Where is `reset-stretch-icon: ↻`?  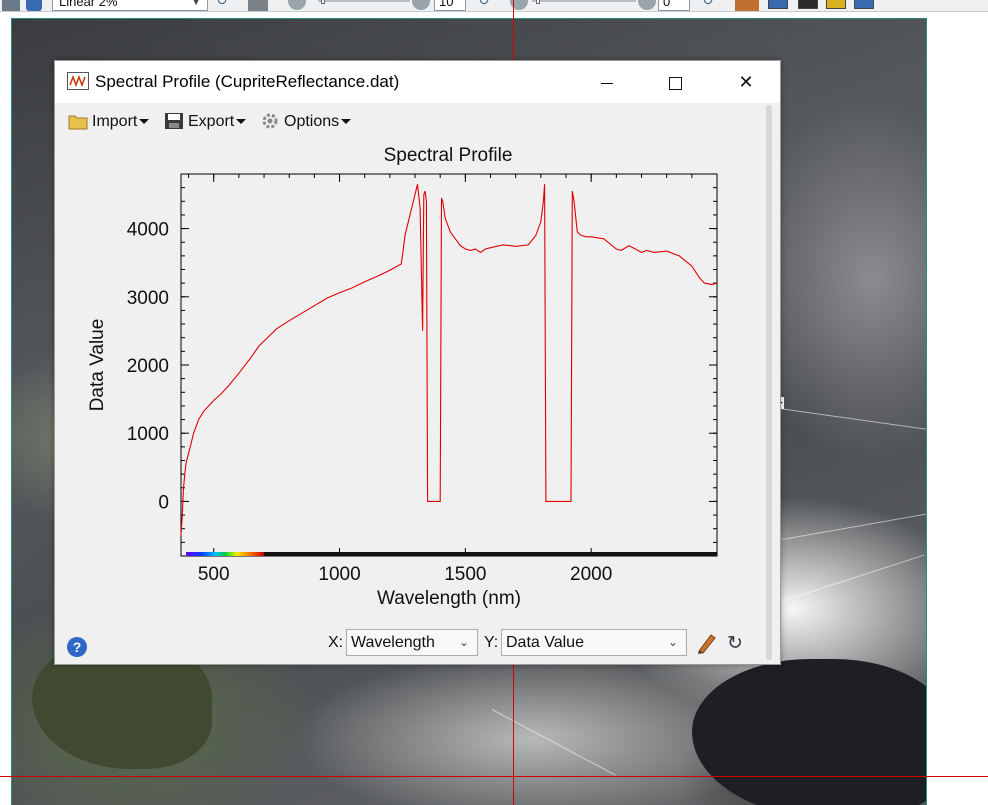
reset-stretch-icon: ↻ is located at coordinates (225, 4).